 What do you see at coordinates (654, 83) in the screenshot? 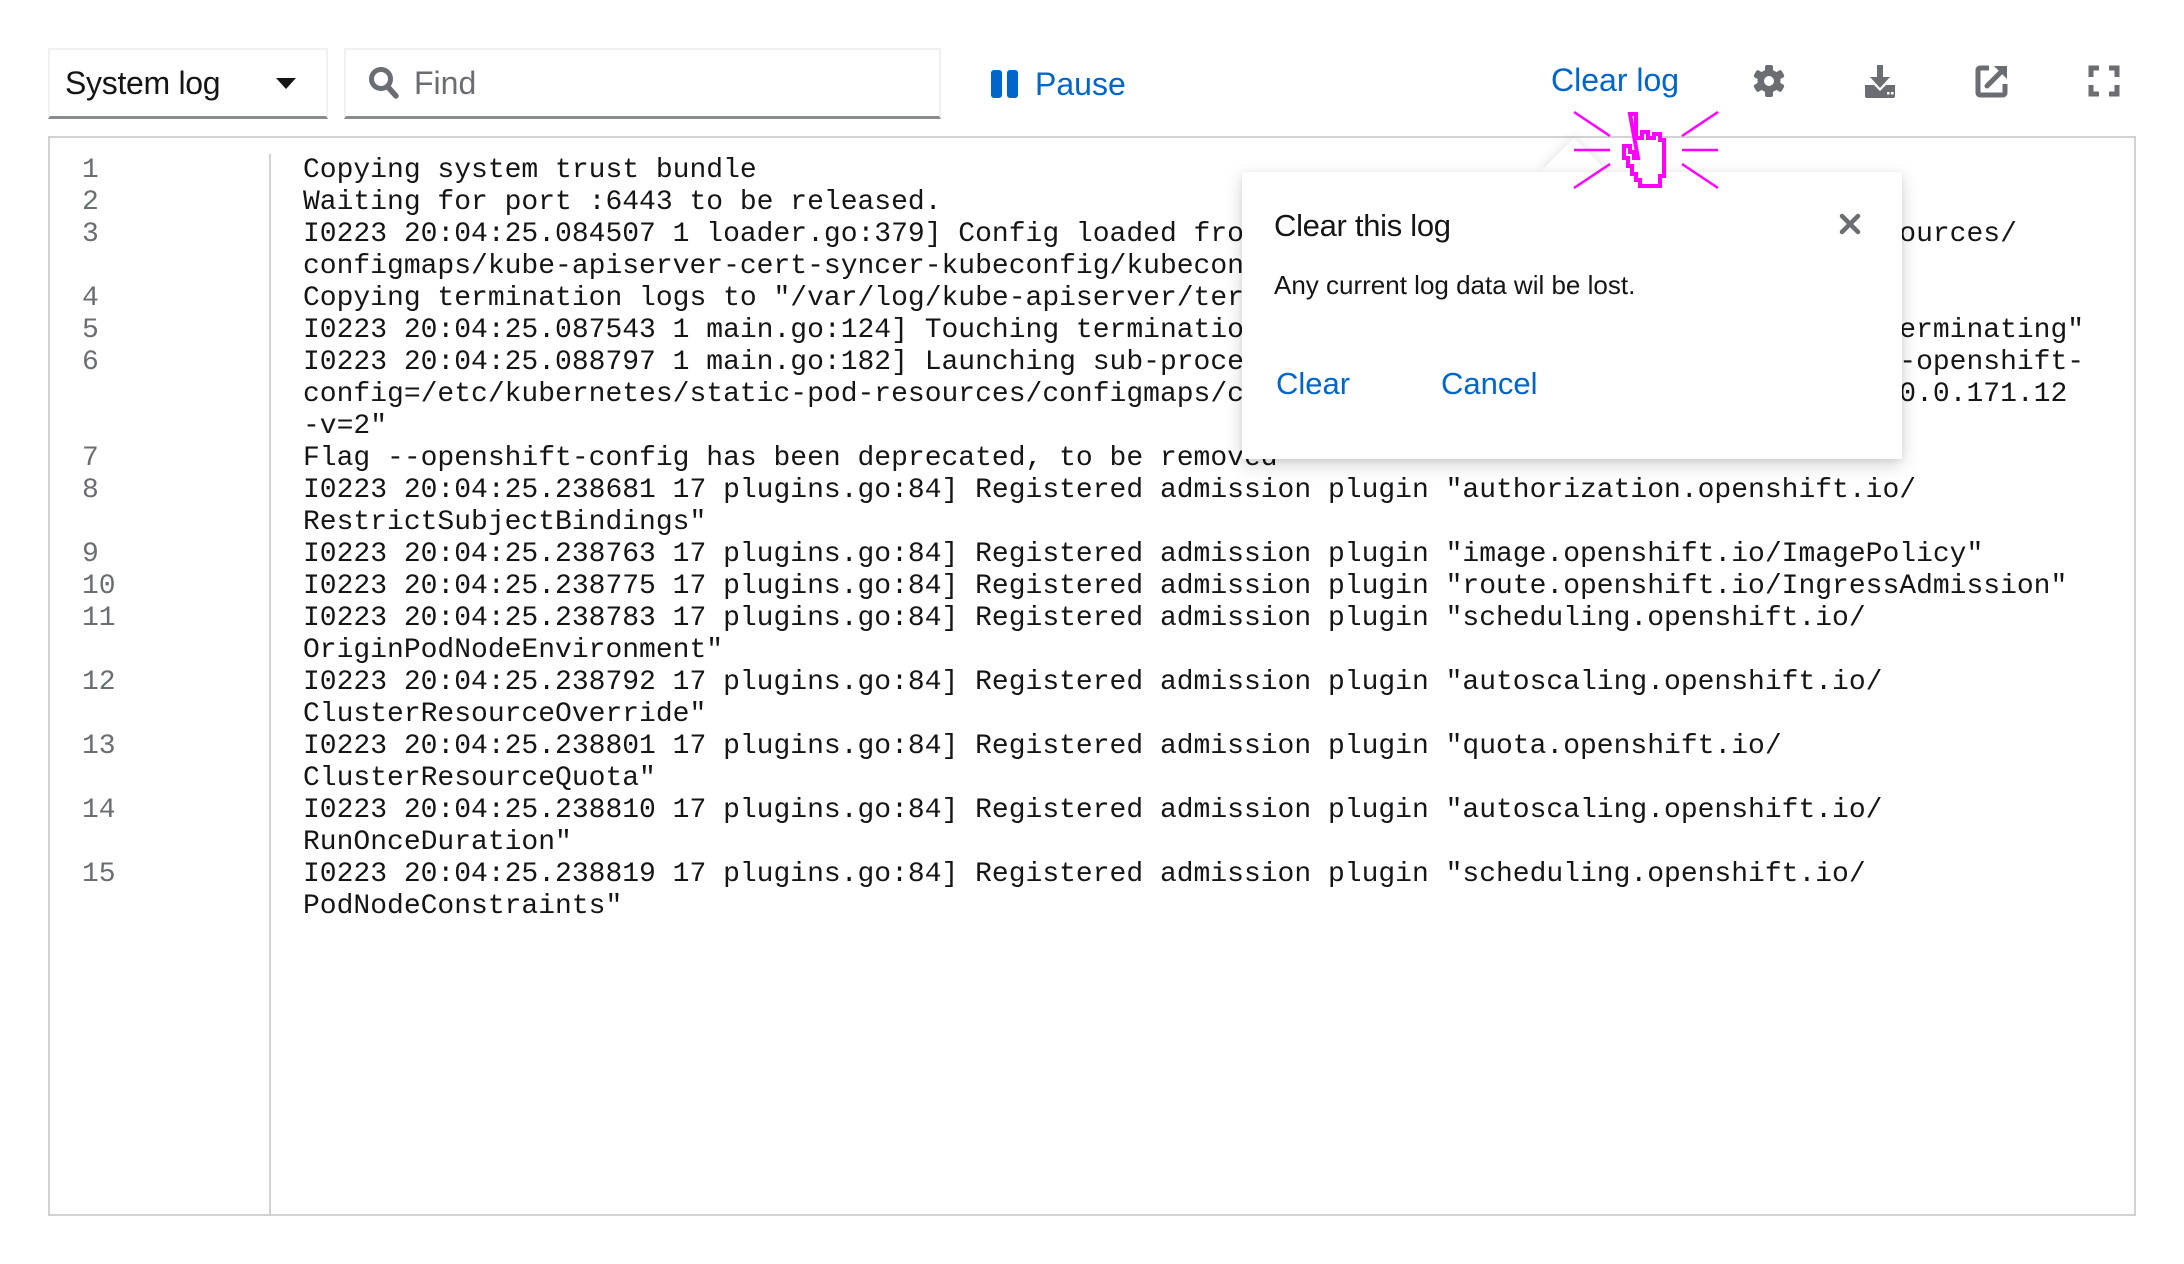
I see `find-input` at bounding box center [654, 83].